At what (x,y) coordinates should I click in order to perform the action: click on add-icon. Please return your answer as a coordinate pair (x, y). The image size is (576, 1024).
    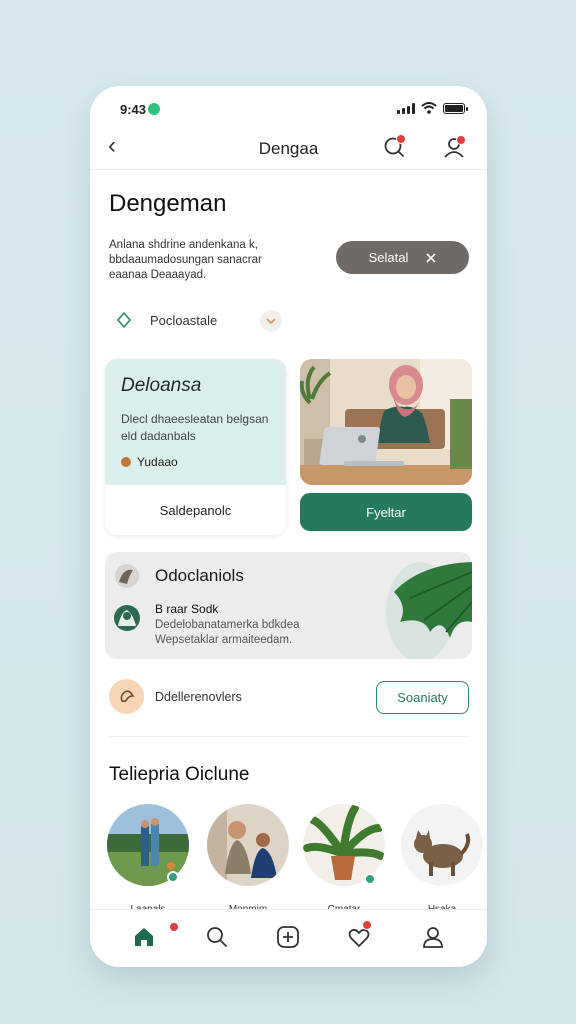
    Looking at the image, I should click on (288, 937).